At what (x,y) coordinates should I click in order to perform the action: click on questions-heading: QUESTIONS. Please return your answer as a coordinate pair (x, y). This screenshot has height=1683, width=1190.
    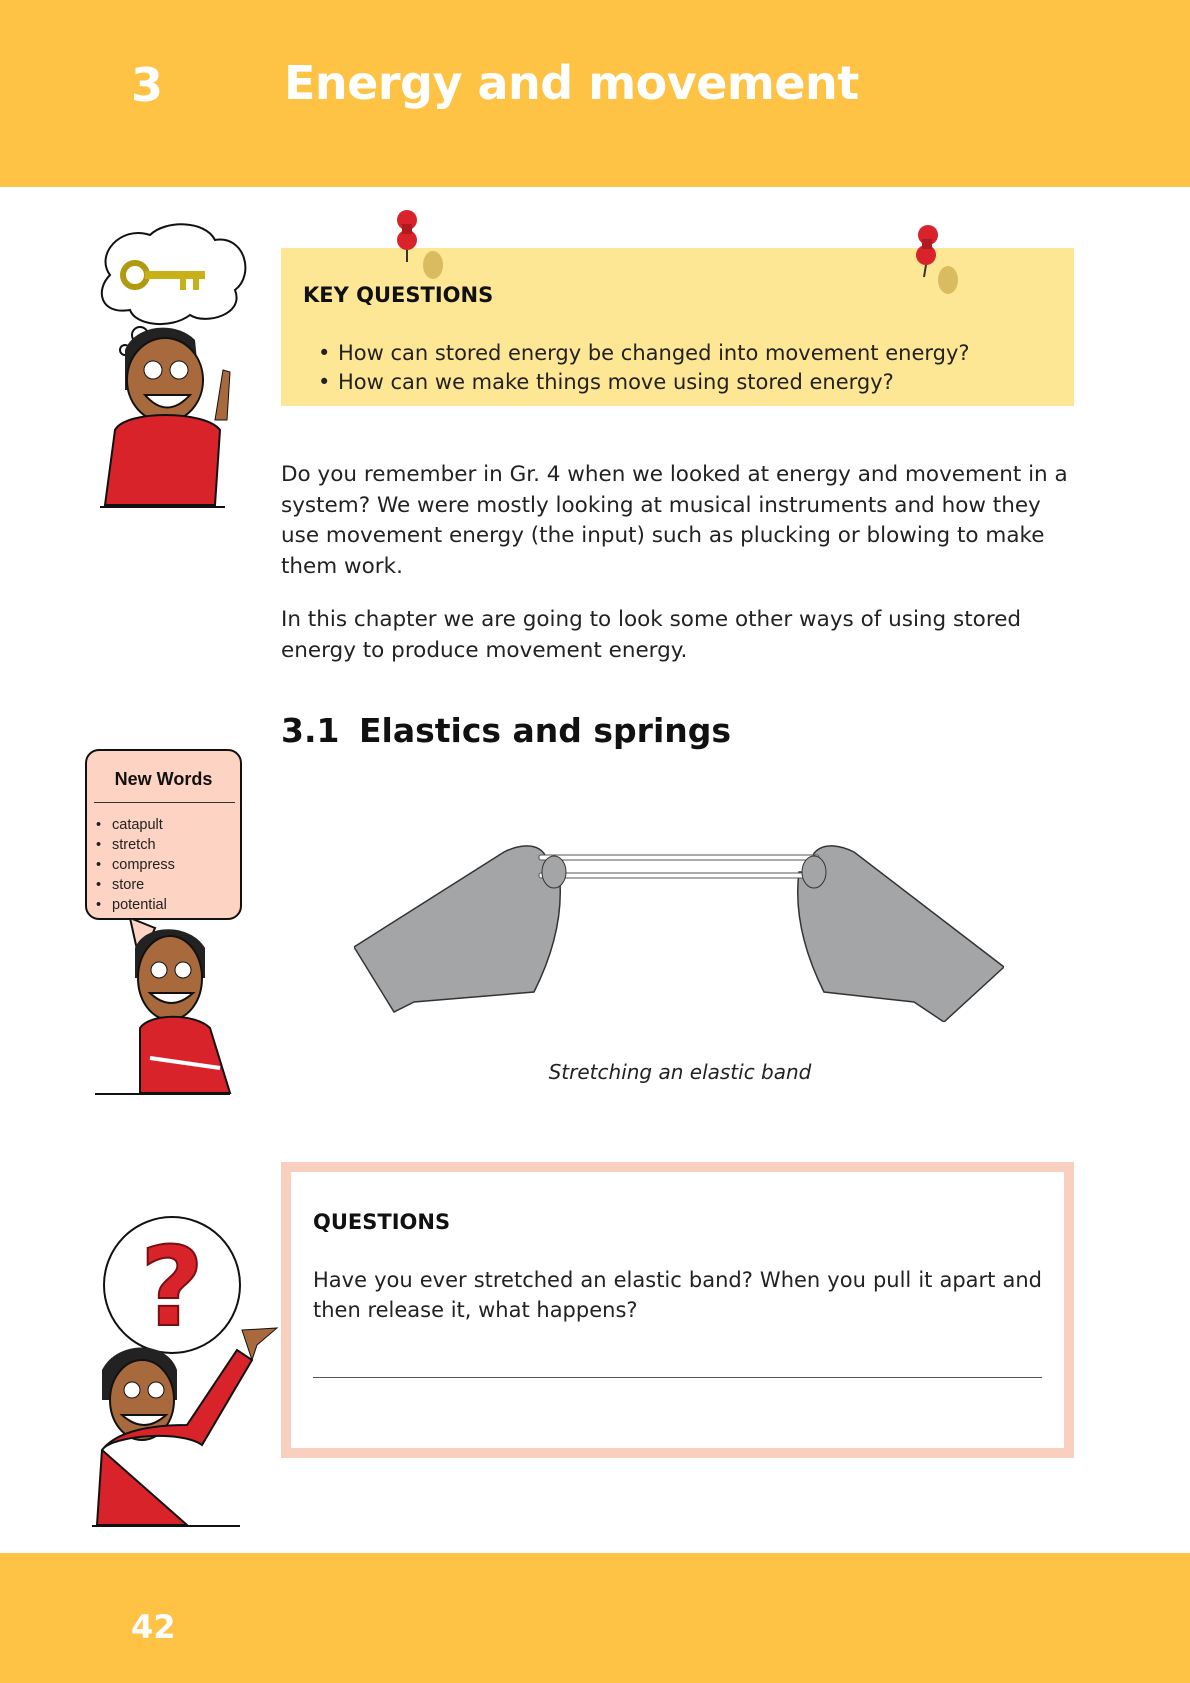
    Looking at the image, I should click on (382, 1222).